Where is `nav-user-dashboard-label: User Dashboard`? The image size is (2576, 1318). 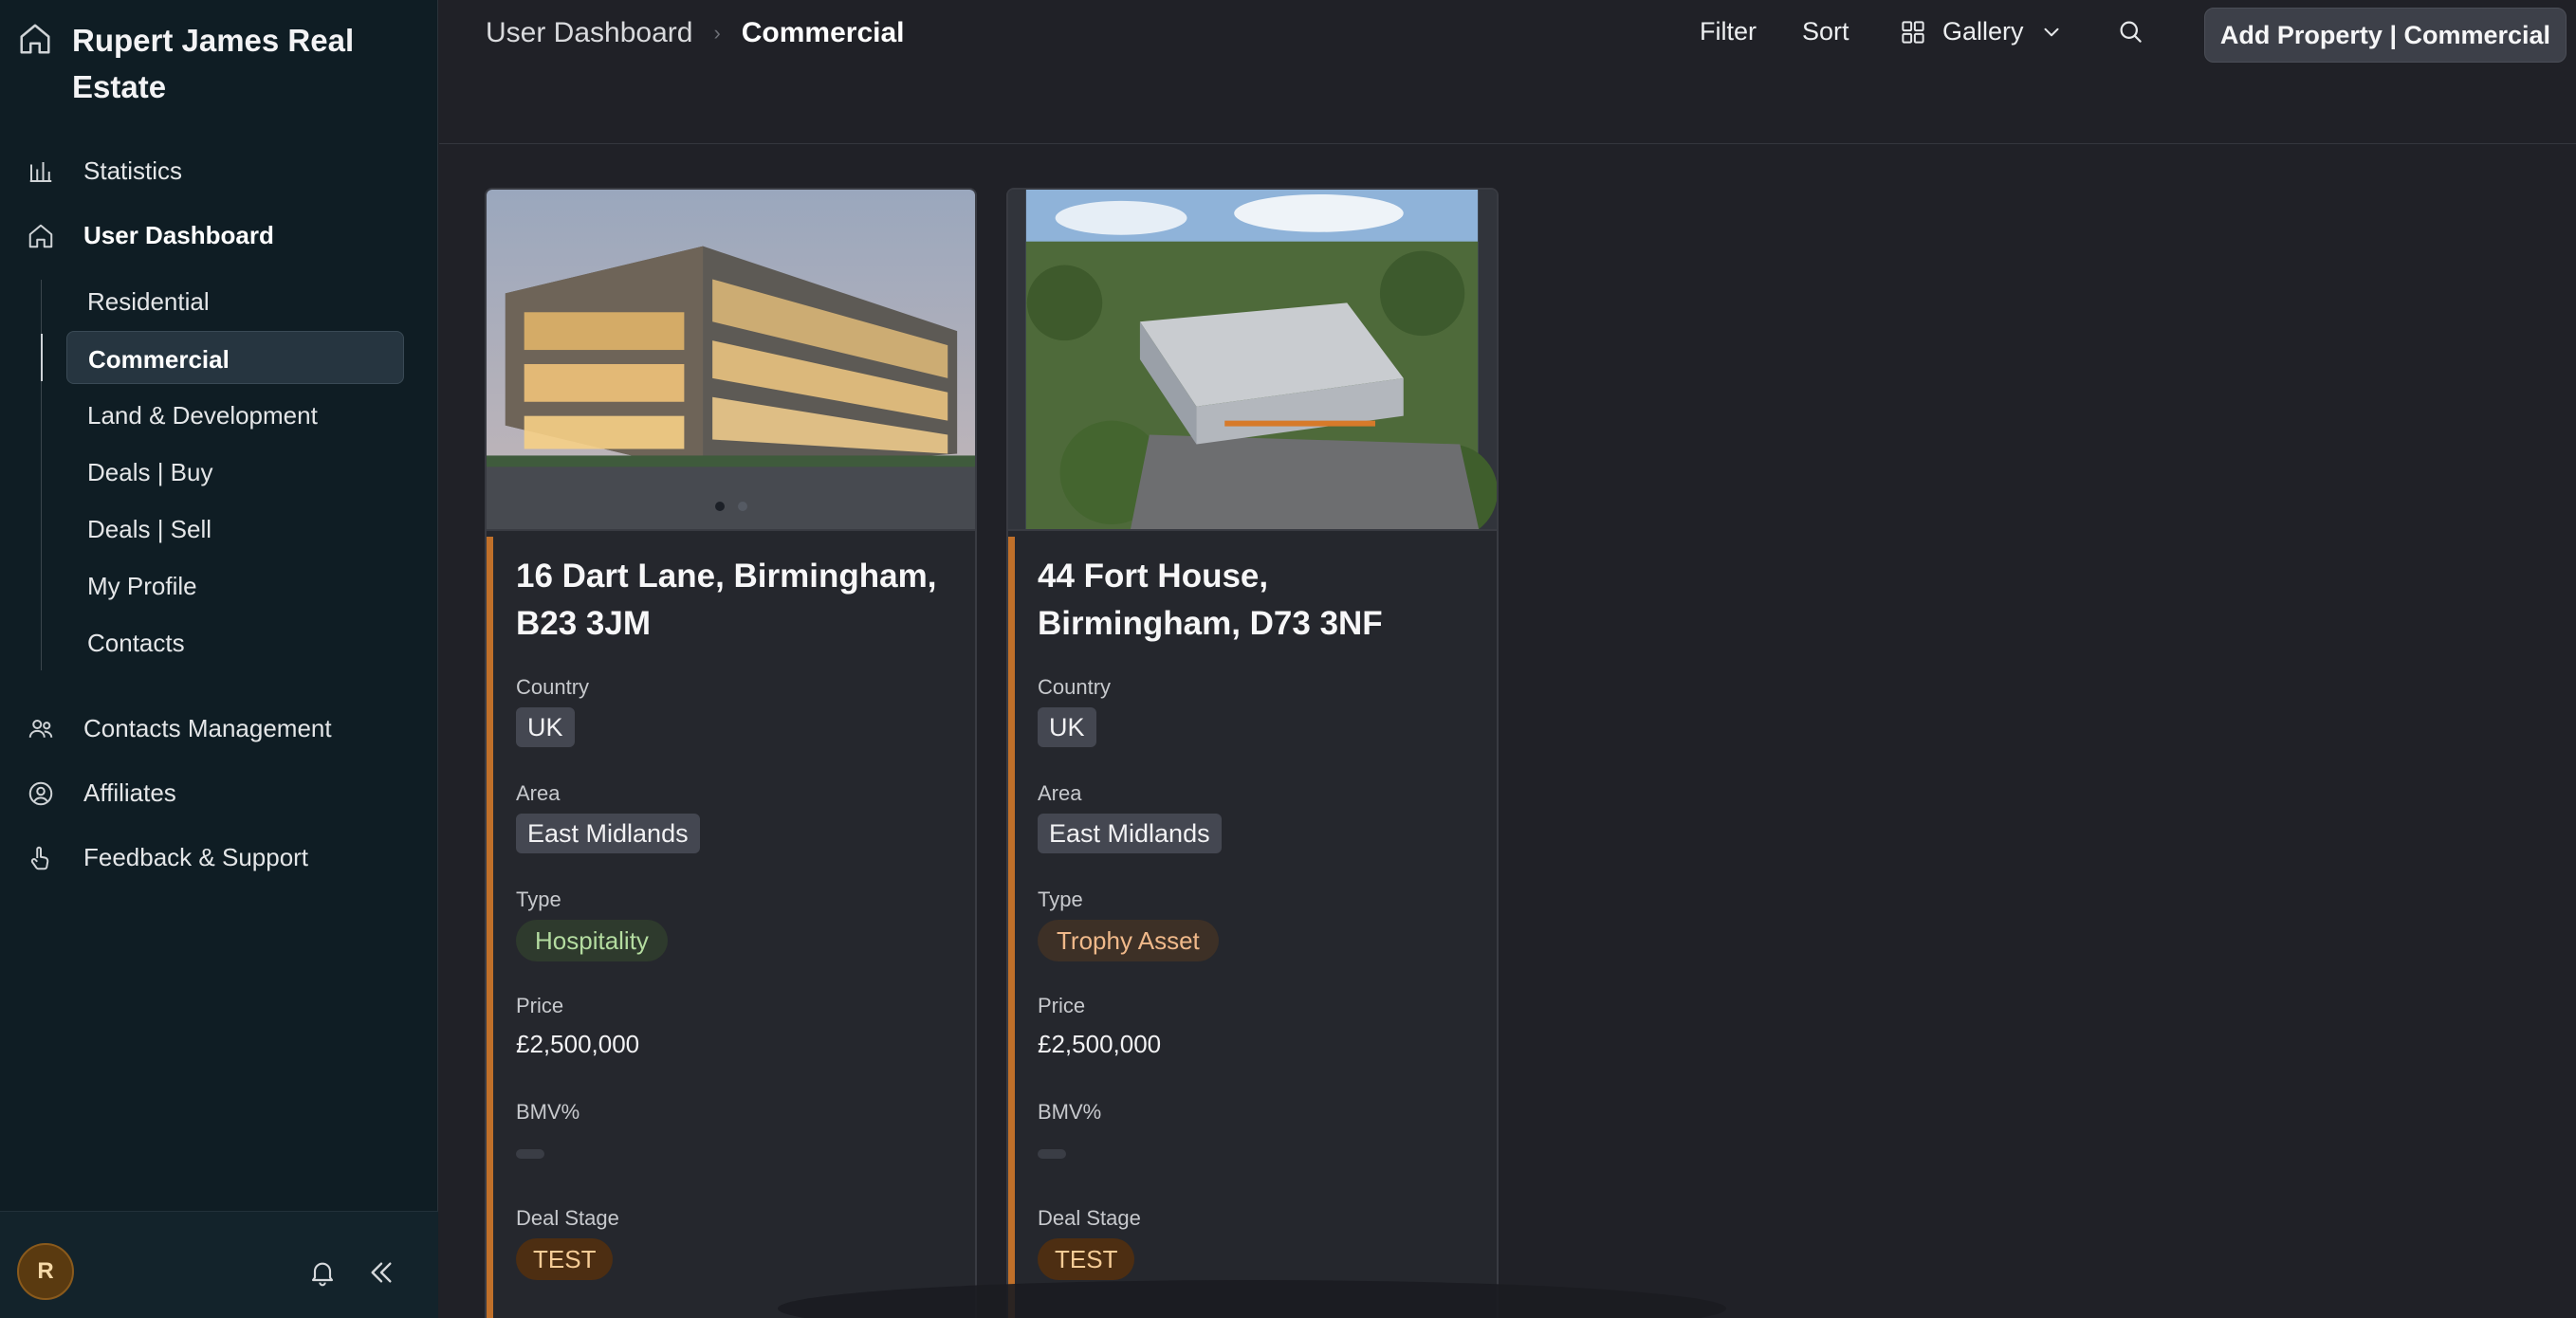
nav-user-dashboard-label: User Dashboard is located at coordinates (178, 235).